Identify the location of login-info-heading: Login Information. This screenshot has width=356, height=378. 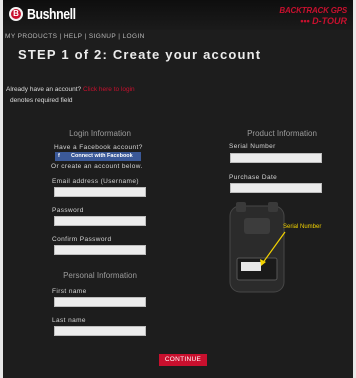
(100, 133).